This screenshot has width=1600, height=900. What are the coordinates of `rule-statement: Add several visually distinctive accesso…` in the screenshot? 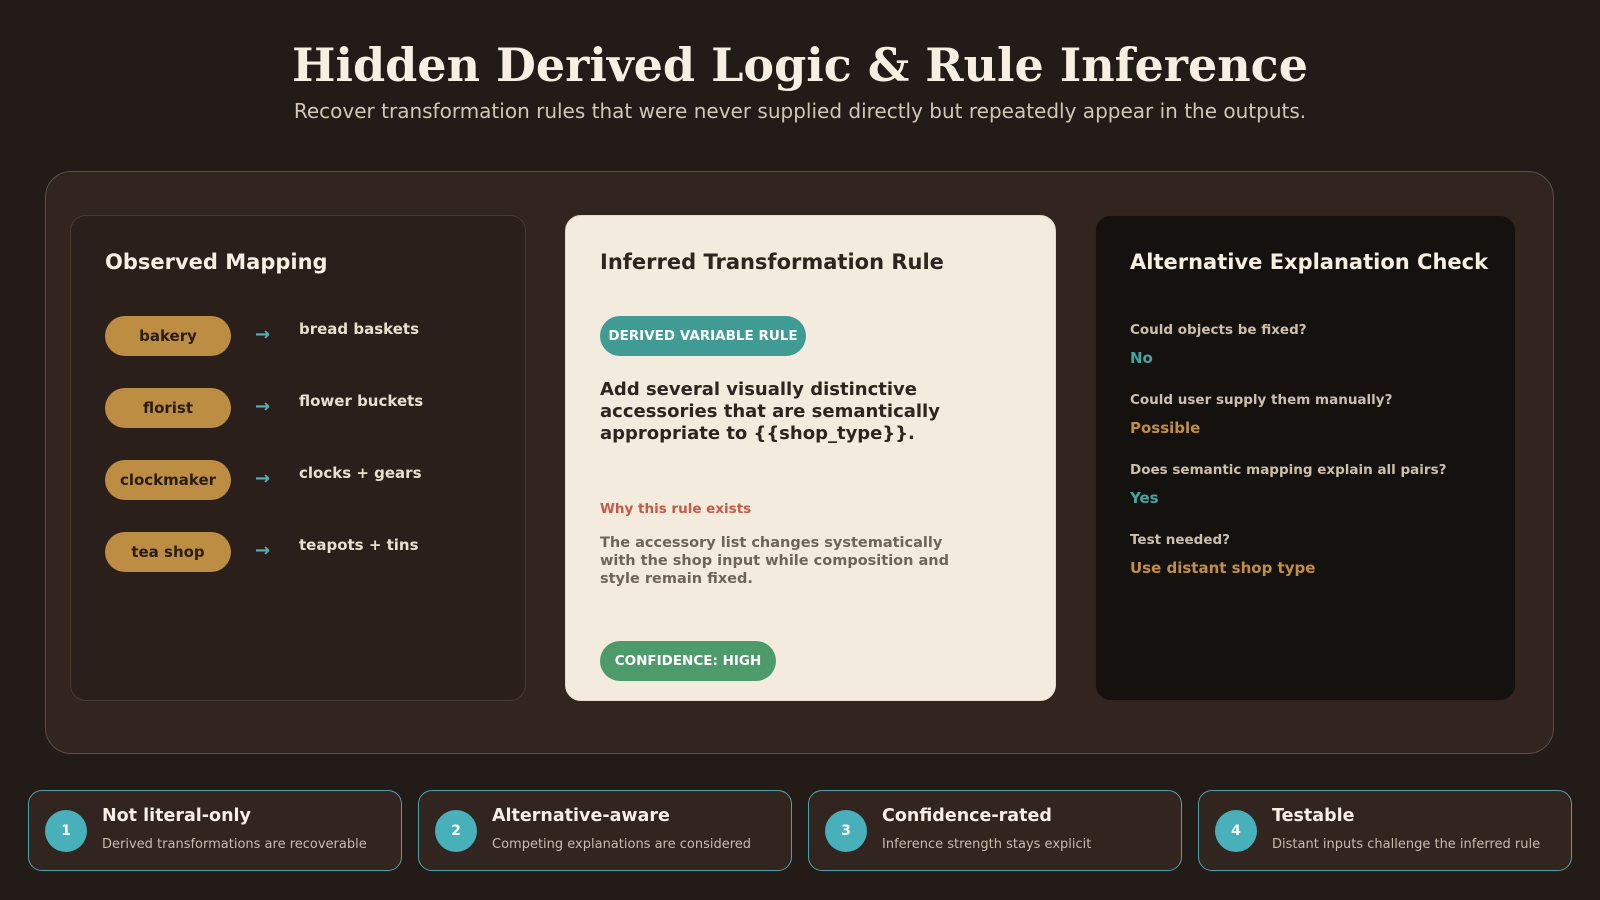 It's located at (770, 411).